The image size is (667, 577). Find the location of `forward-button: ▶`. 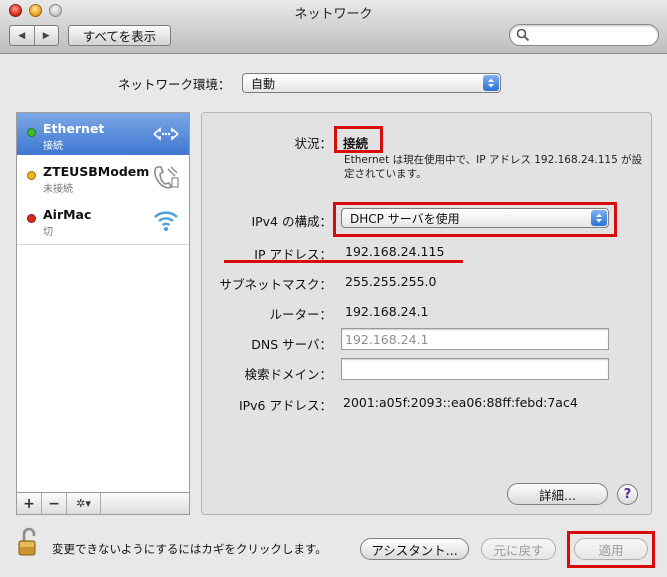

forward-button: ▶ is located at coordinates (46, 35).